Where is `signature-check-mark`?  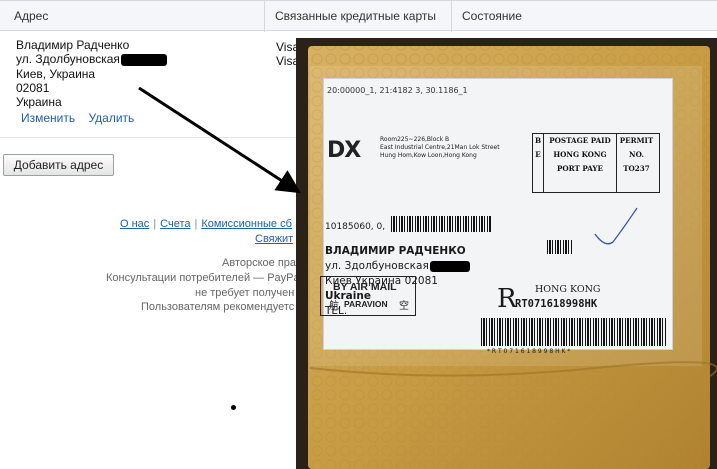
signature-check-mark is located at coordinates (616, 226).